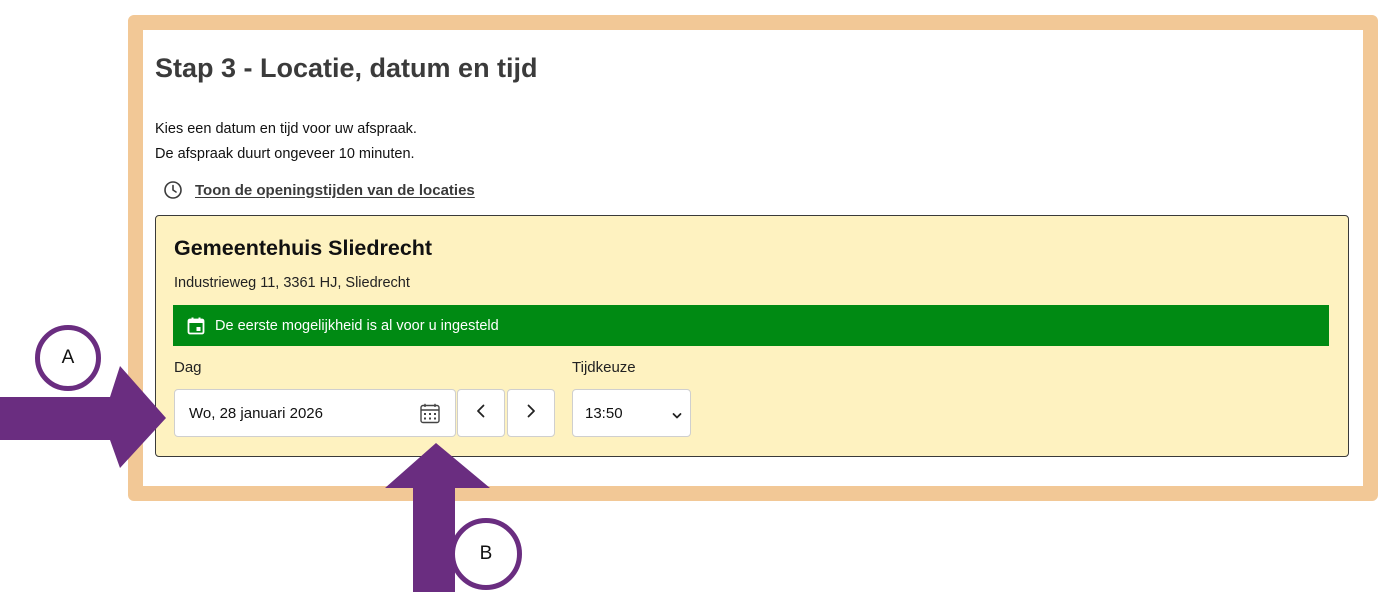 The width and height of the screenshot is (1378, 592). I want to click on previous-day-button, so click(481, 413).